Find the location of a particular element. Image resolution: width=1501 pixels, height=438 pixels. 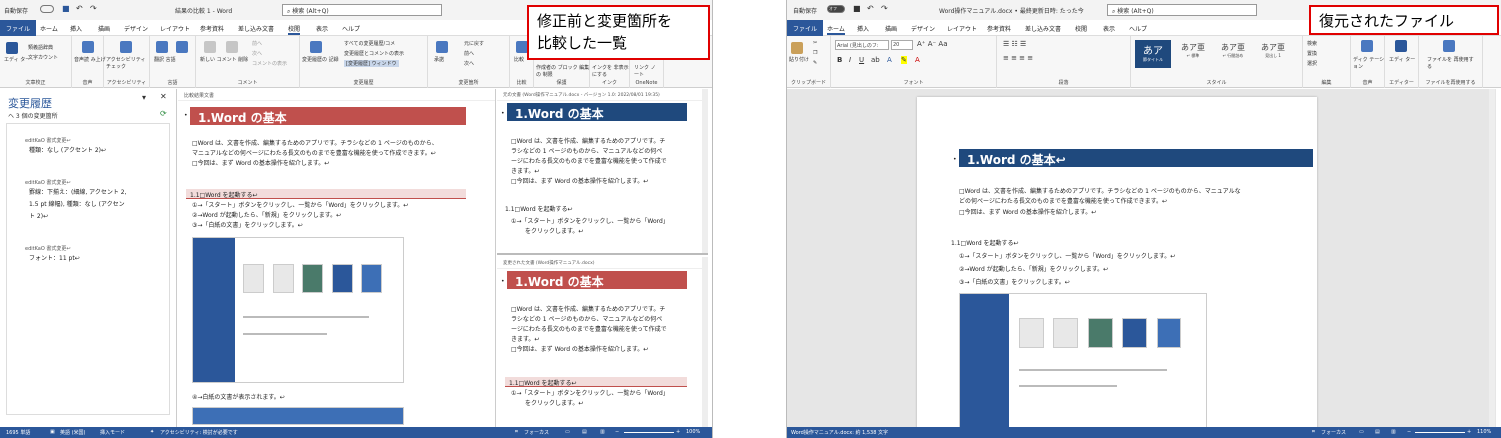

thesaurus-button: 類義語辞典 is located at coordinates (40, 47).